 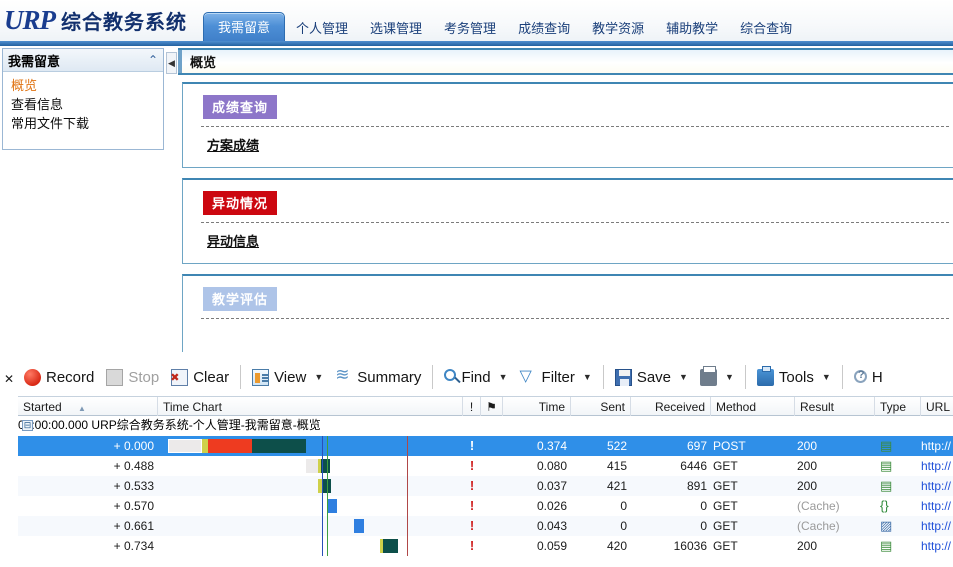 I want to click on tab-geren-guanli: 个人管理, so click(x=322, y=29).